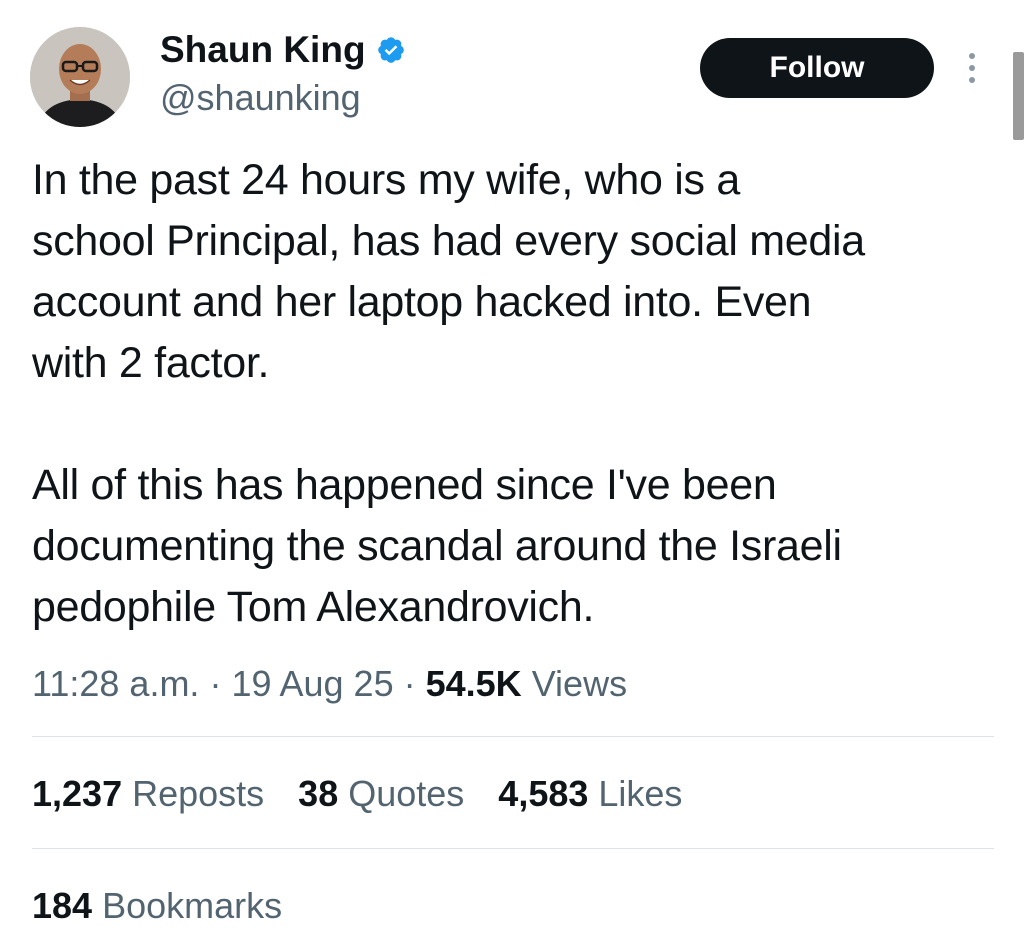 This screenshot has height=937, width=1024. Describe the element at coordinates (404, 485) in the screenshot. I see `tweet-line: All of this has happened since I've been` at that location.